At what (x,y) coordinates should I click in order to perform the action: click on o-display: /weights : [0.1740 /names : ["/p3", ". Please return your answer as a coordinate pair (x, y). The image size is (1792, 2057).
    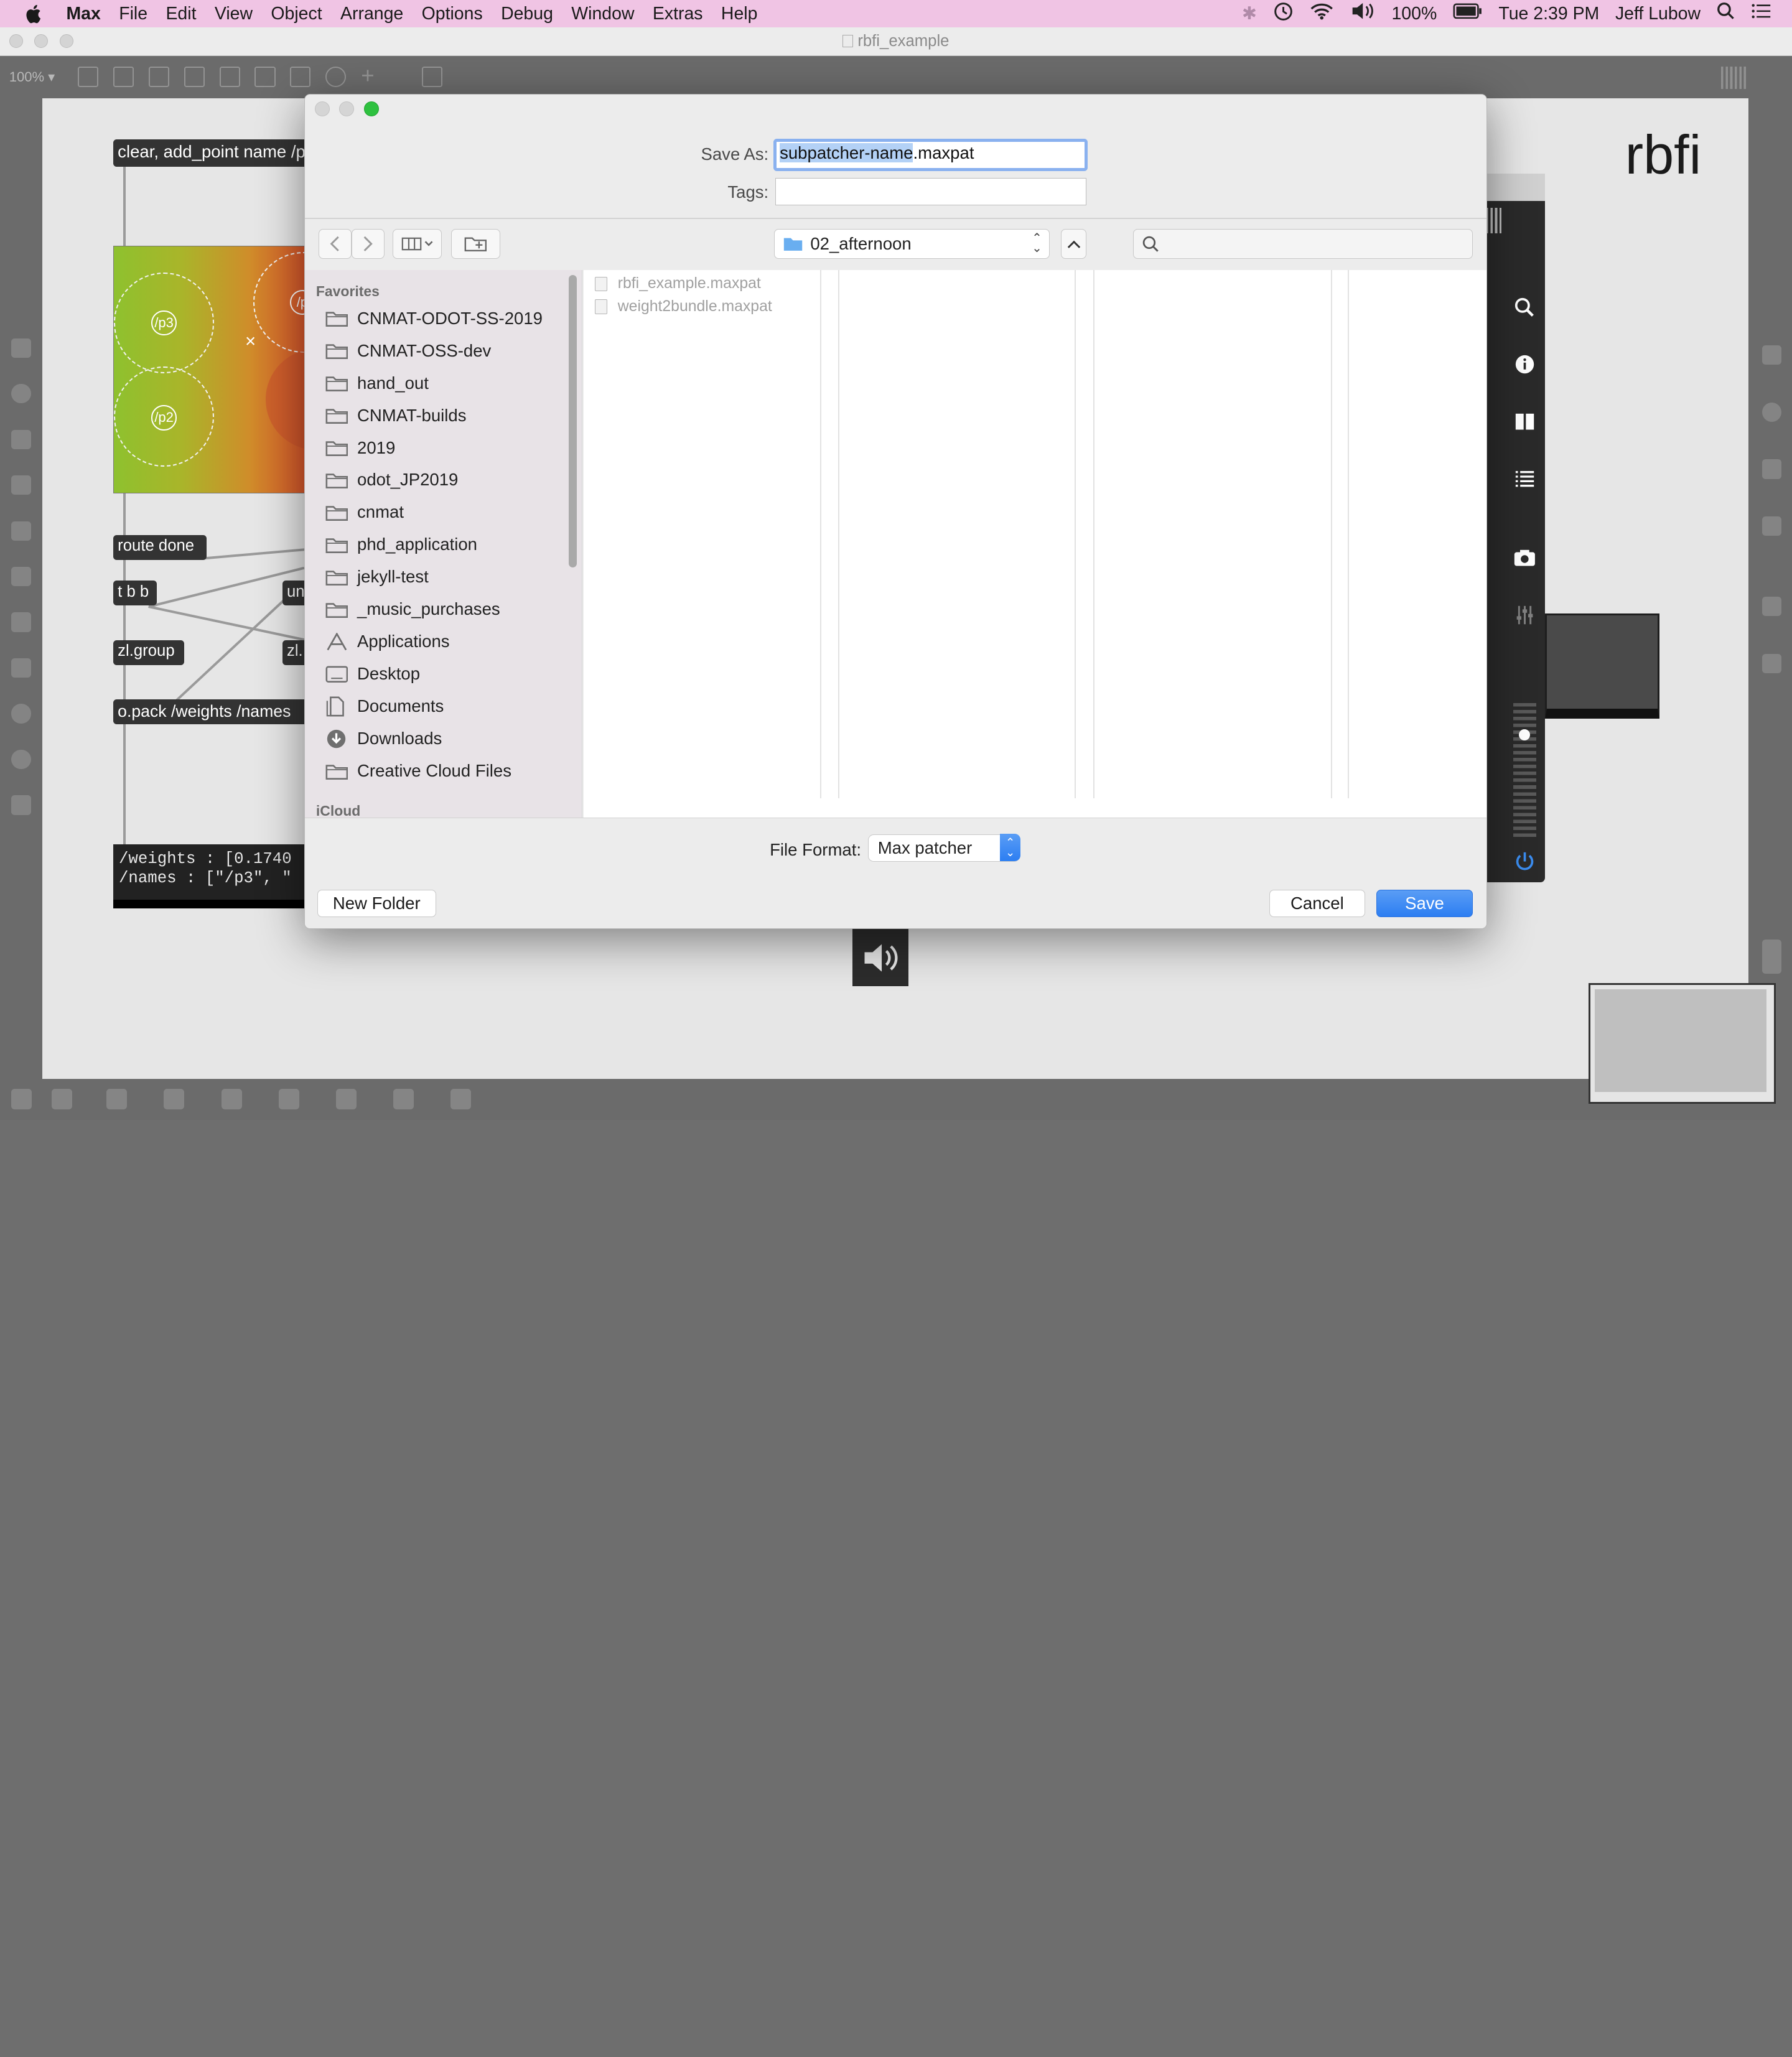
    Looking at the image, I should click on (213, 876).